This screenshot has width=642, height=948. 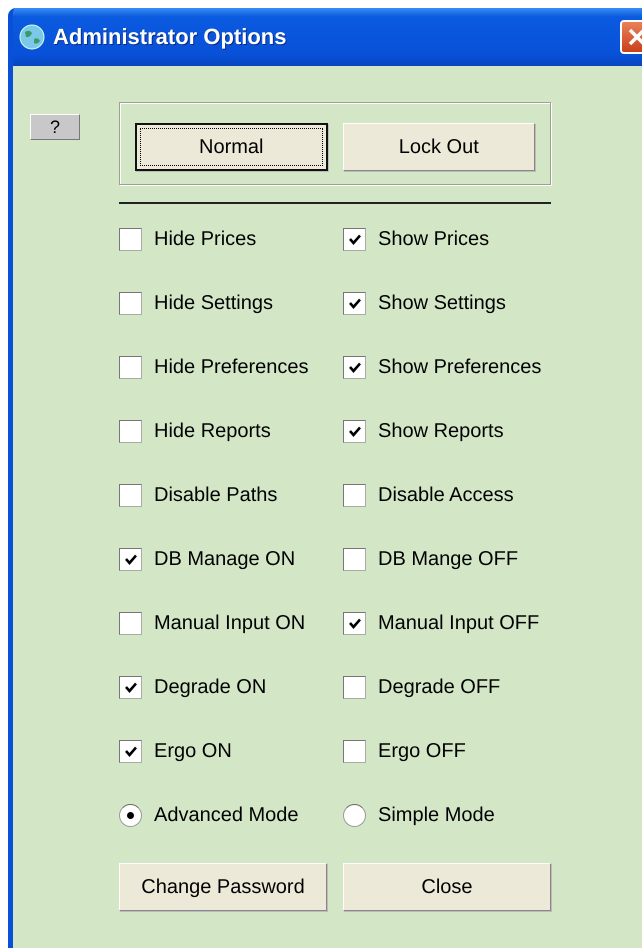 I want to click on radio-label: Simple Mode, so click(x=436, y=815).